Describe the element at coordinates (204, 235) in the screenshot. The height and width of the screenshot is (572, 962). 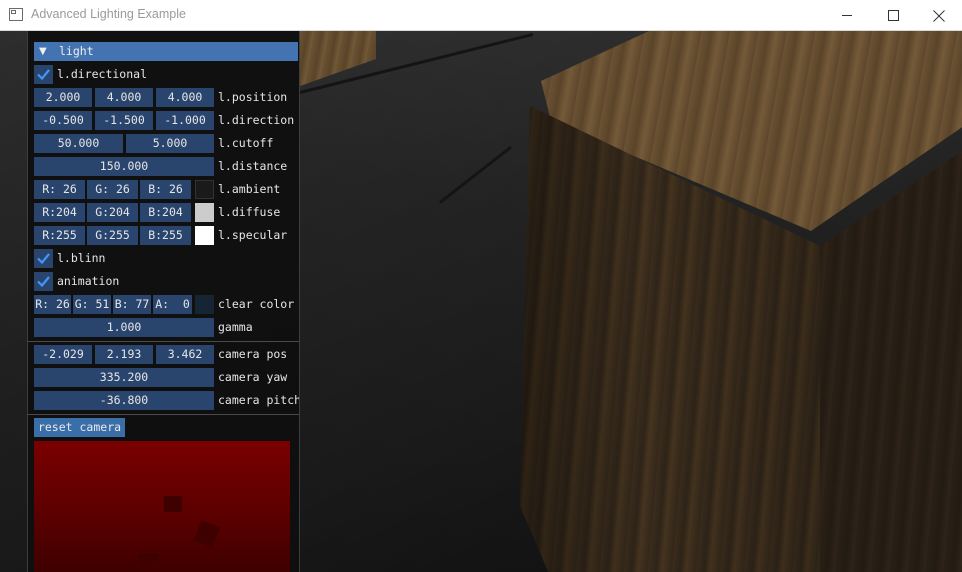
I see `specular-color-swatch` at that location.